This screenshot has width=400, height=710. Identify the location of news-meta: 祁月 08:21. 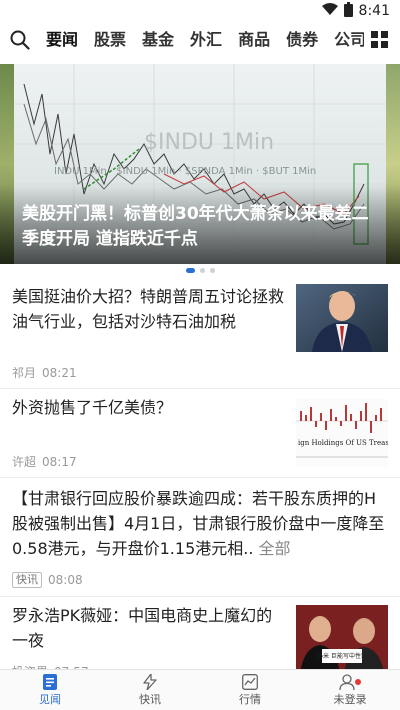
(44, 372).